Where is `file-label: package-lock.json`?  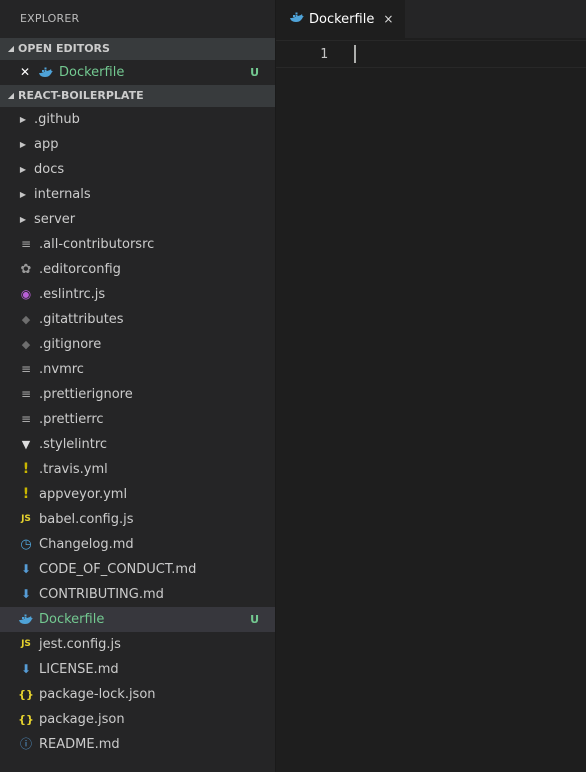 file-label: package-lock.json is located at coordinates (97, 694).